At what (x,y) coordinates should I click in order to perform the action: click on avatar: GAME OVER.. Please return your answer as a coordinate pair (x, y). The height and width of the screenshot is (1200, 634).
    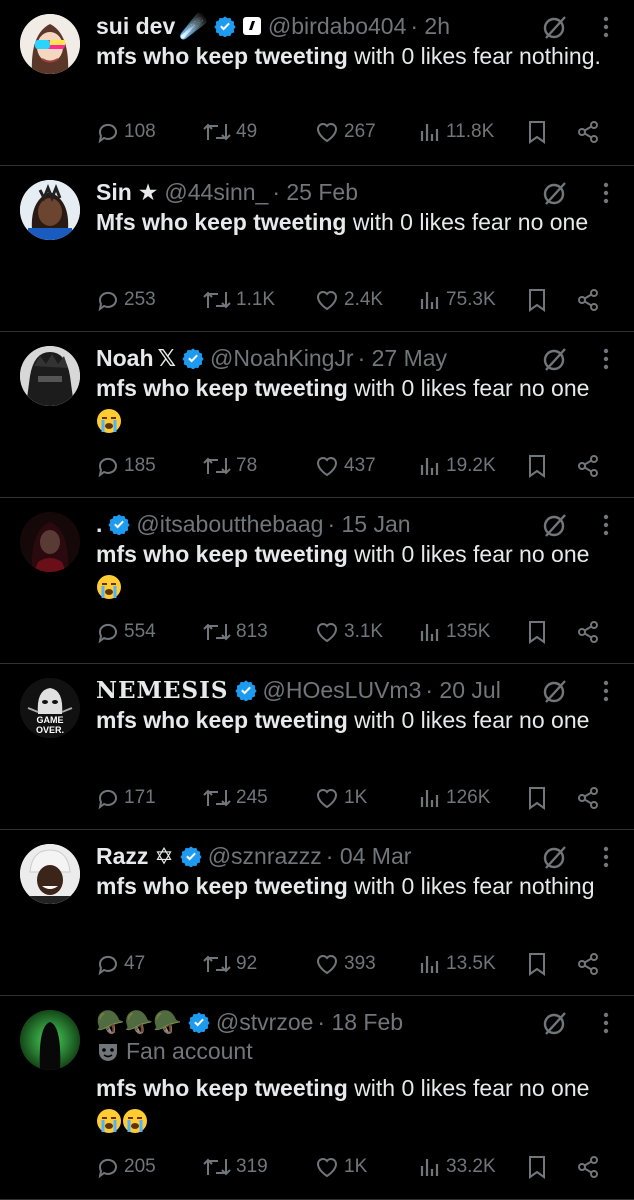
    Looking at the image, I should click on (50, 708).